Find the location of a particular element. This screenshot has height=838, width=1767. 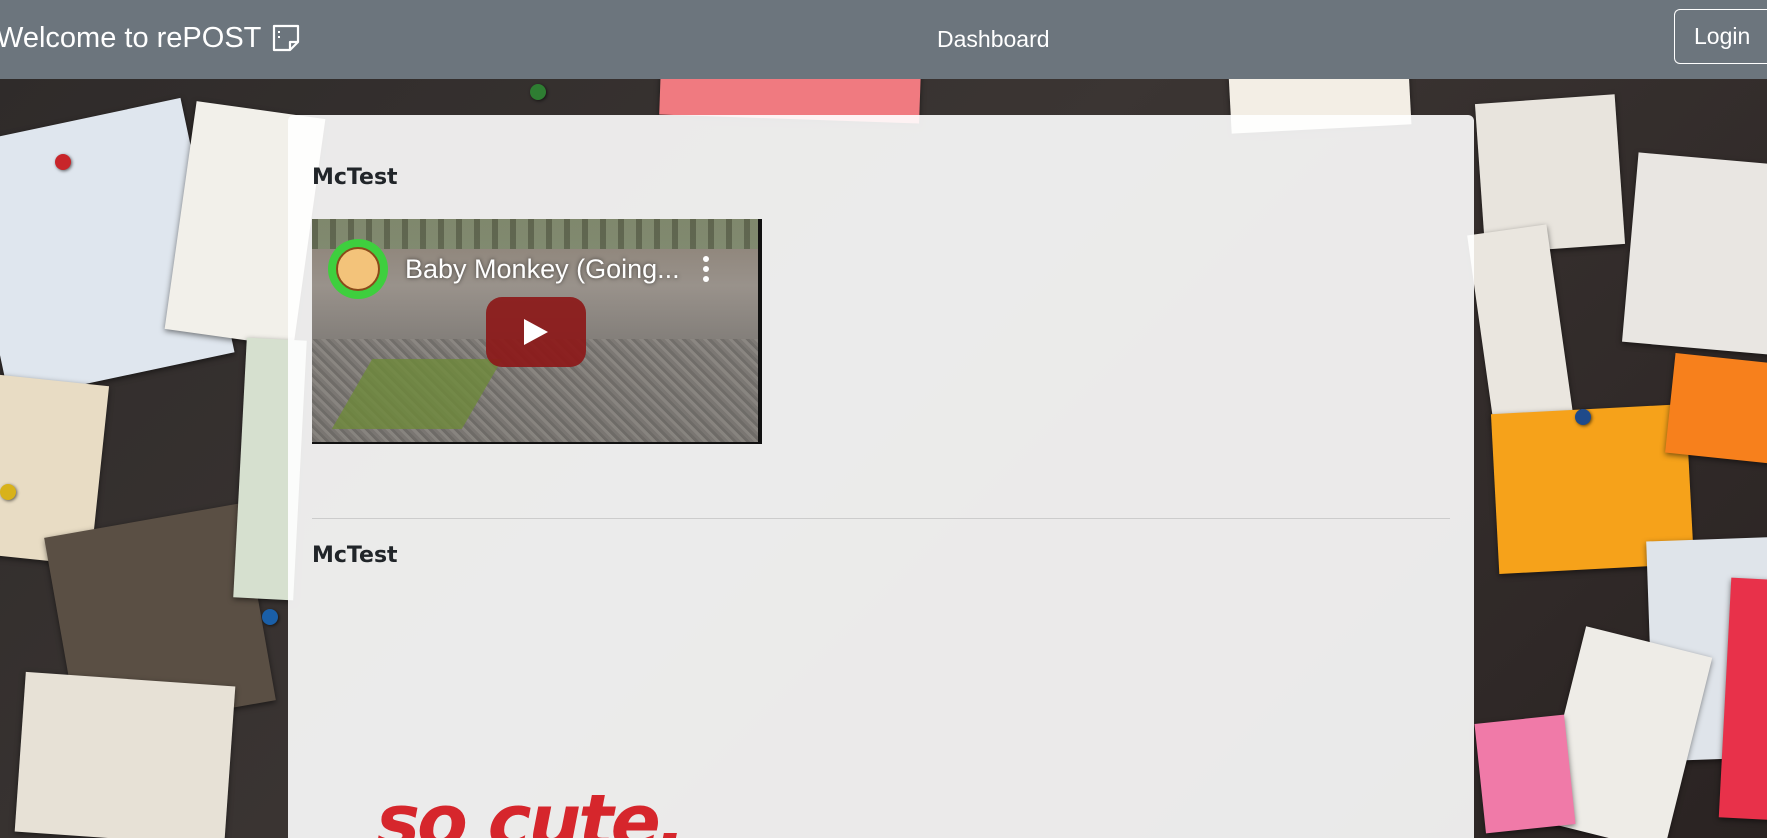

nav-link-dashboard: Dashboard is located at coordinates (993, 39).